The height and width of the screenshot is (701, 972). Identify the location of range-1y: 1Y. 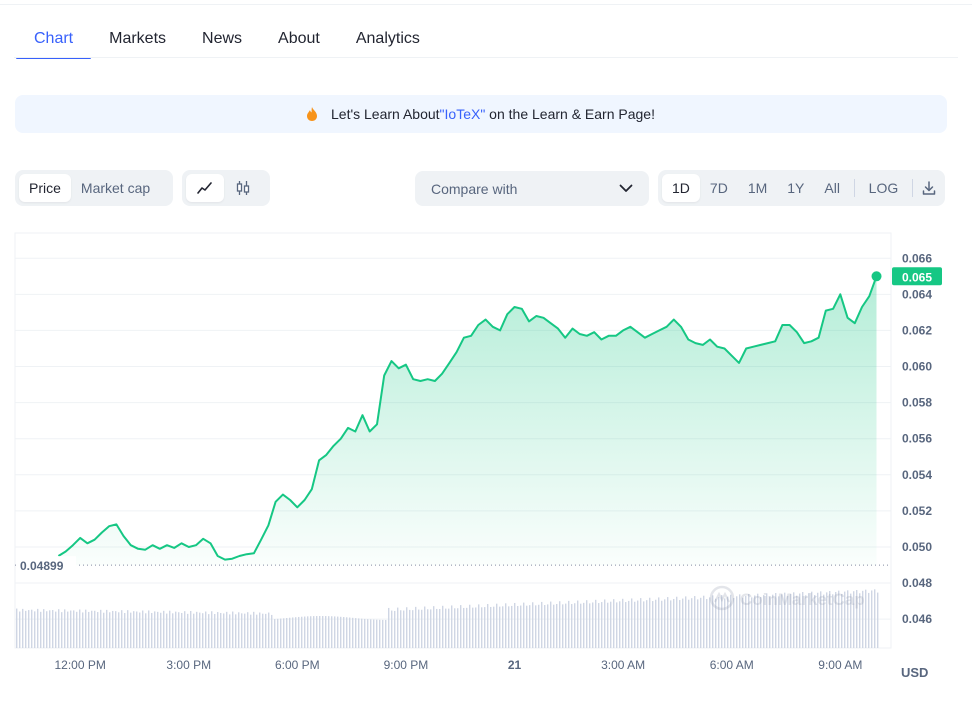
(795, 188).